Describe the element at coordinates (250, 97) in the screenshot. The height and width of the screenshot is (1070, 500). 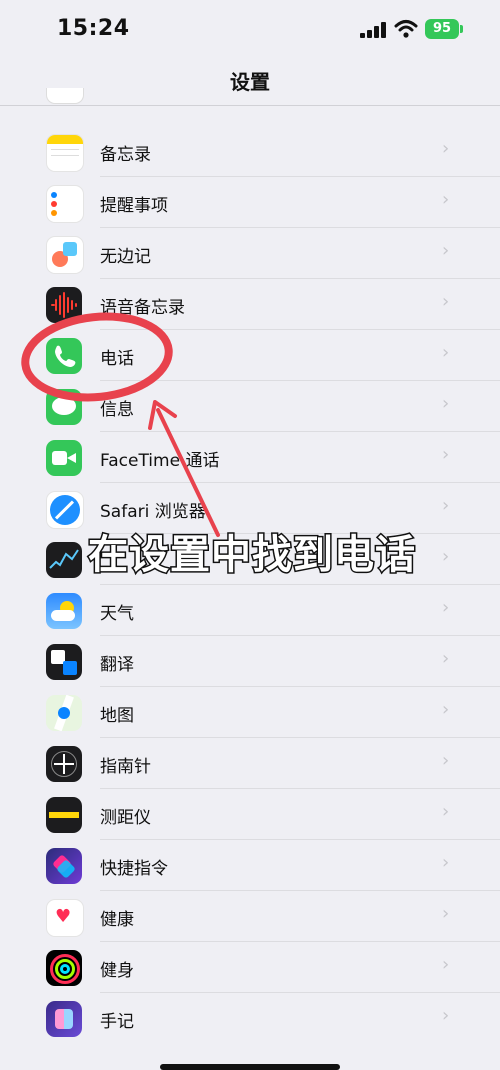
I see `list-item-partial` at that location.